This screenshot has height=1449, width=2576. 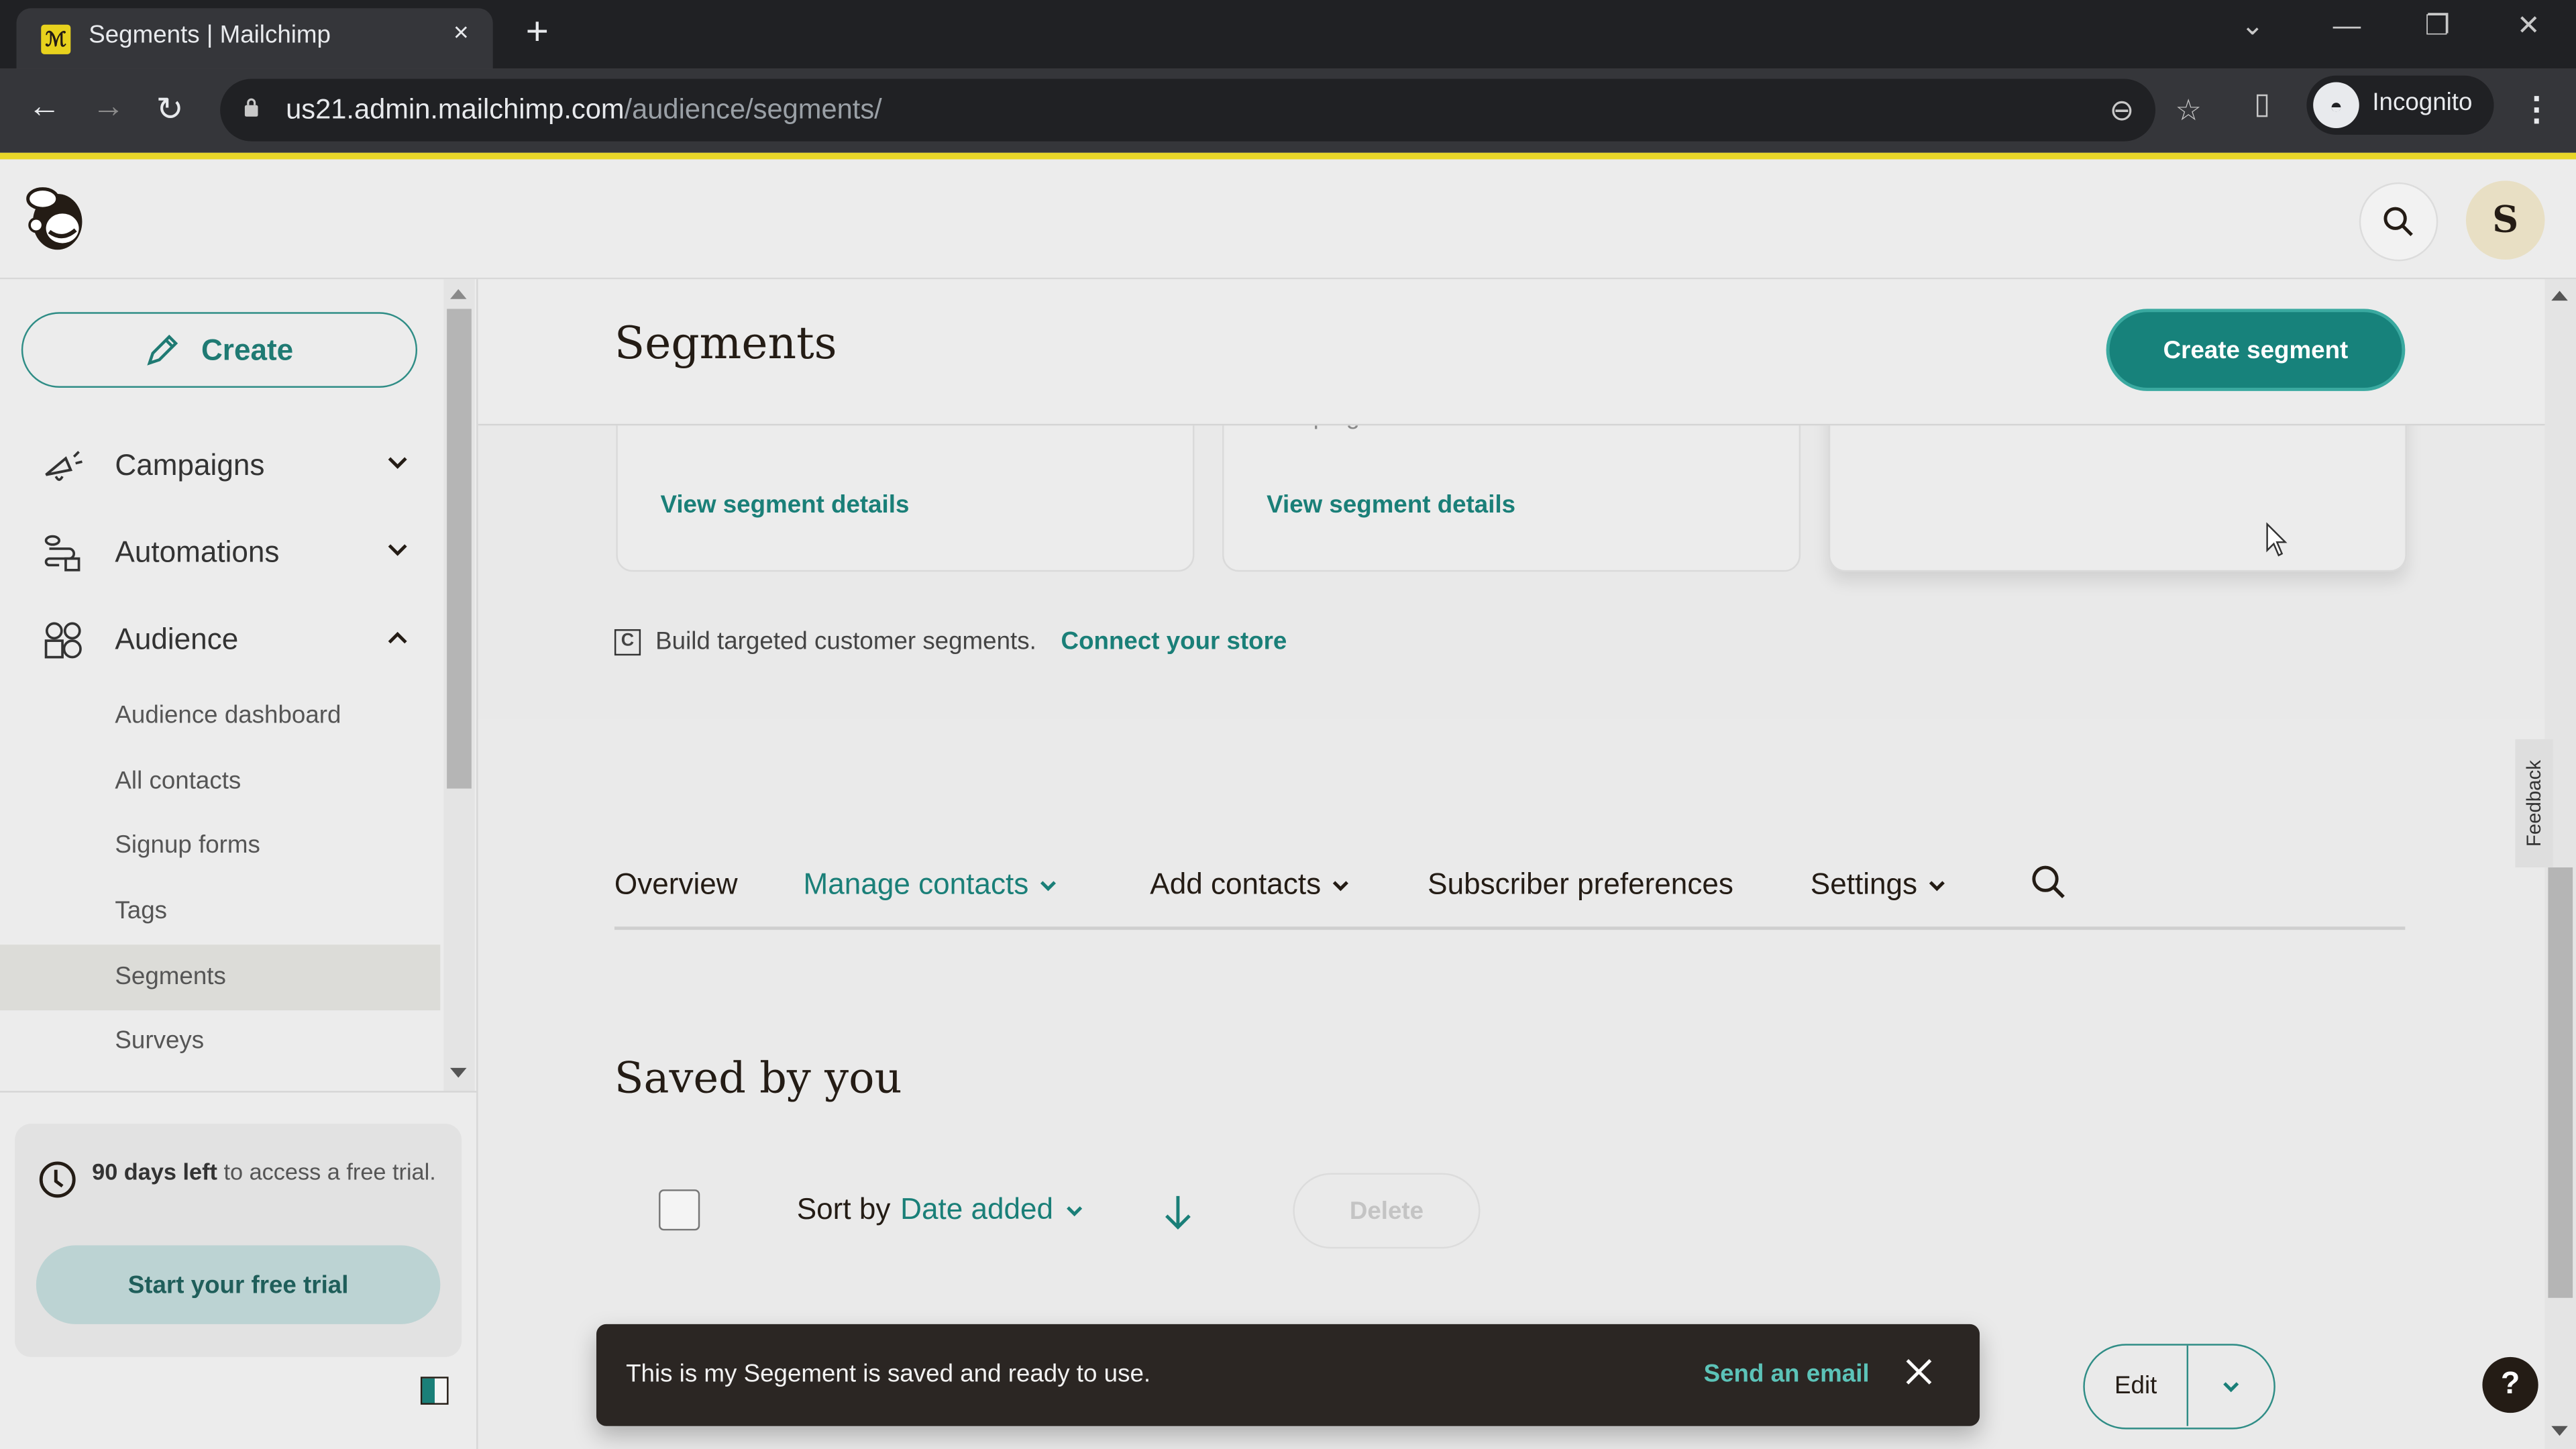 What do you see at coordinates (676, 884) in the screenshot?
I see `tab-overview: Overview` at bounding box center [676, 884].